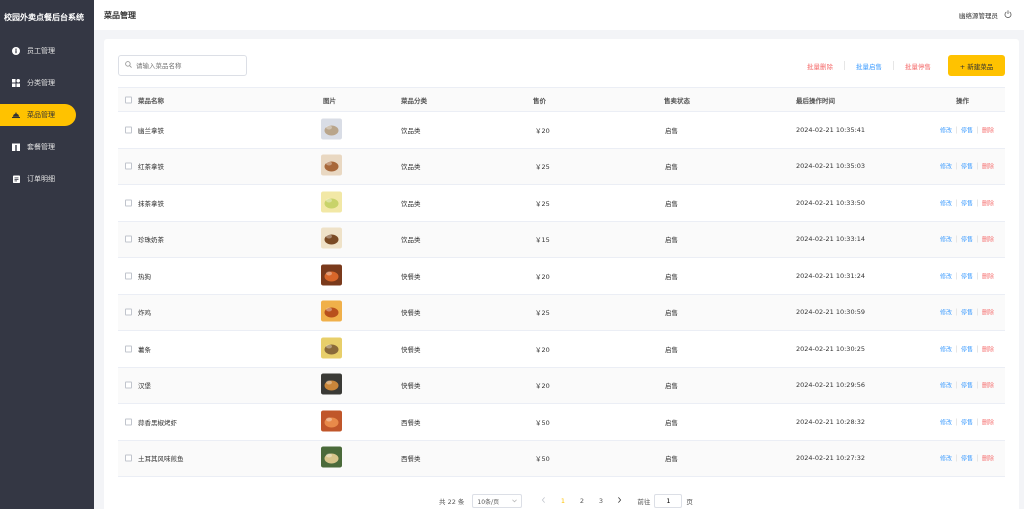 Image resolution: width=1024 pixels, height=509 pixels. I want to click on sidebar-item-label: 员工管理, so click(41, 51).